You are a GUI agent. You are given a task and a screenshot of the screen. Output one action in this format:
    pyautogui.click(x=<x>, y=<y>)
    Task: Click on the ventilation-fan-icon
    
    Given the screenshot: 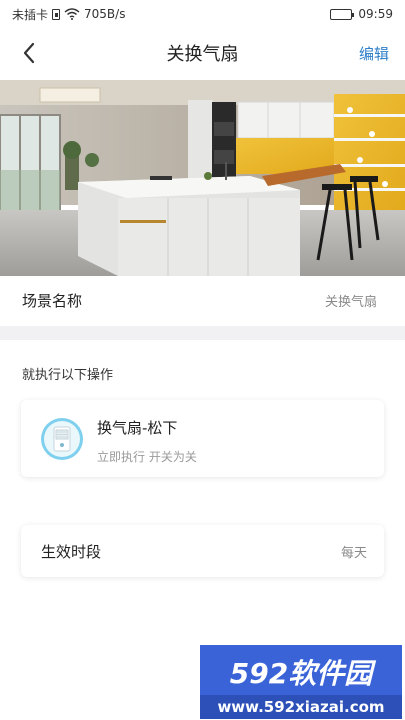 What is the action you would take?
    pyautogui.click(x=62, y=439)
    